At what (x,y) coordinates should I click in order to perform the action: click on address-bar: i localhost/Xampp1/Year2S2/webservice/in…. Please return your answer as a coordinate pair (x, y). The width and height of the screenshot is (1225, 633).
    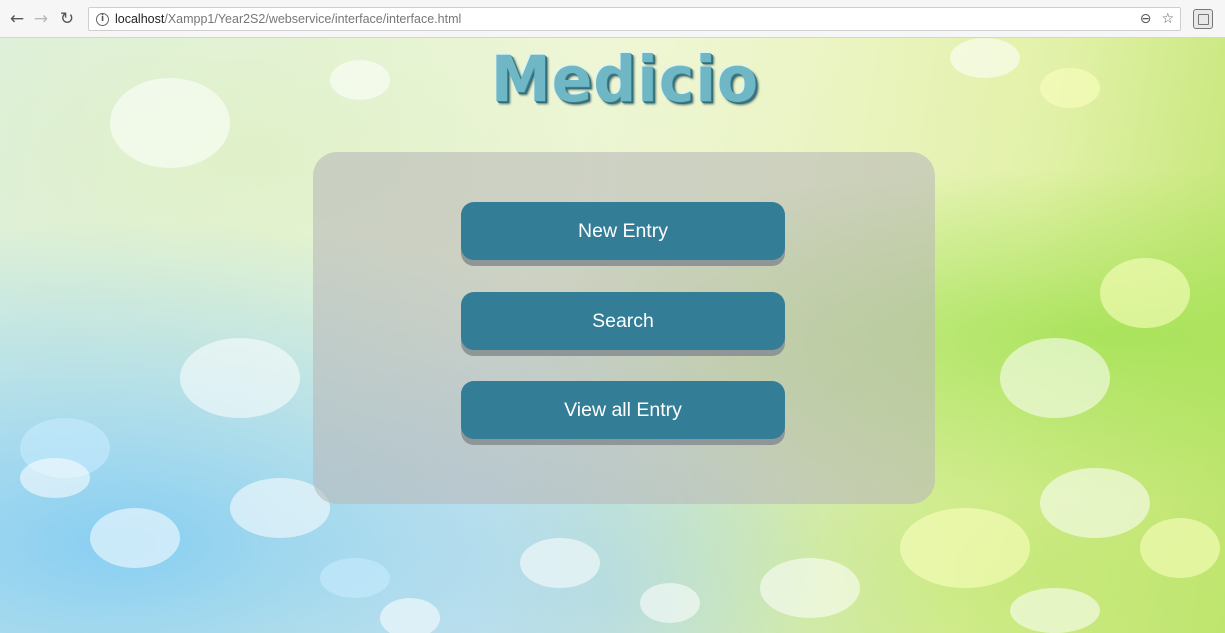
    Looking at the image, I should click on (634, 19).